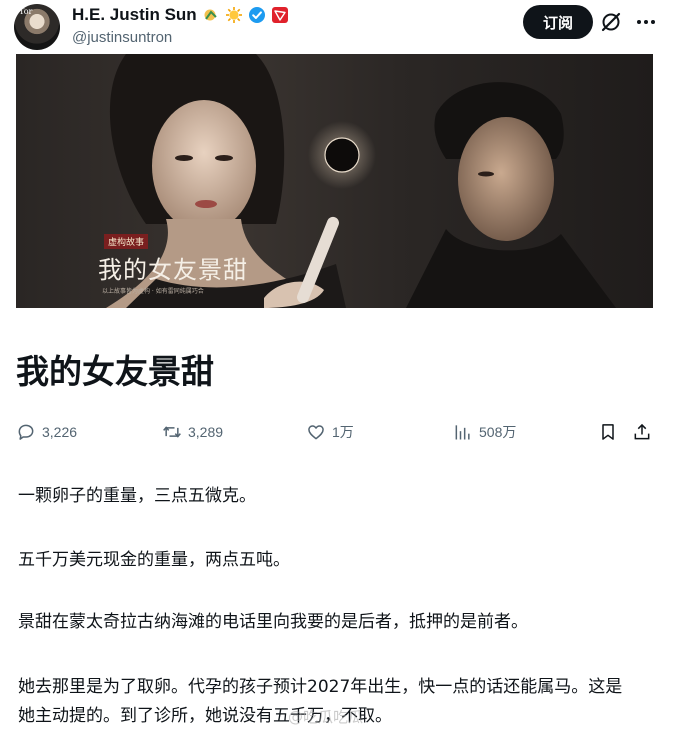  Describe the element at coordinates (122, 37) in the screenshot. I see `handle: @justinsuntron` at that location.